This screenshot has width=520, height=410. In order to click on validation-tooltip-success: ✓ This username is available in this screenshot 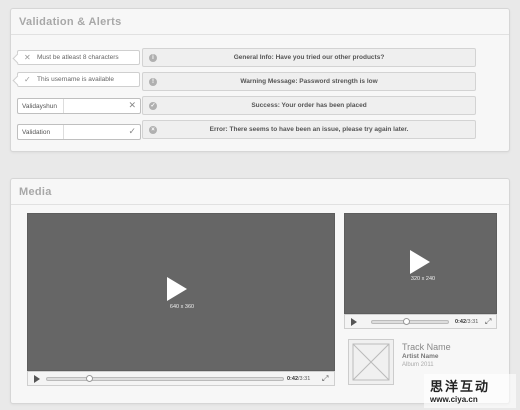, I will do `click(78, 79)`.